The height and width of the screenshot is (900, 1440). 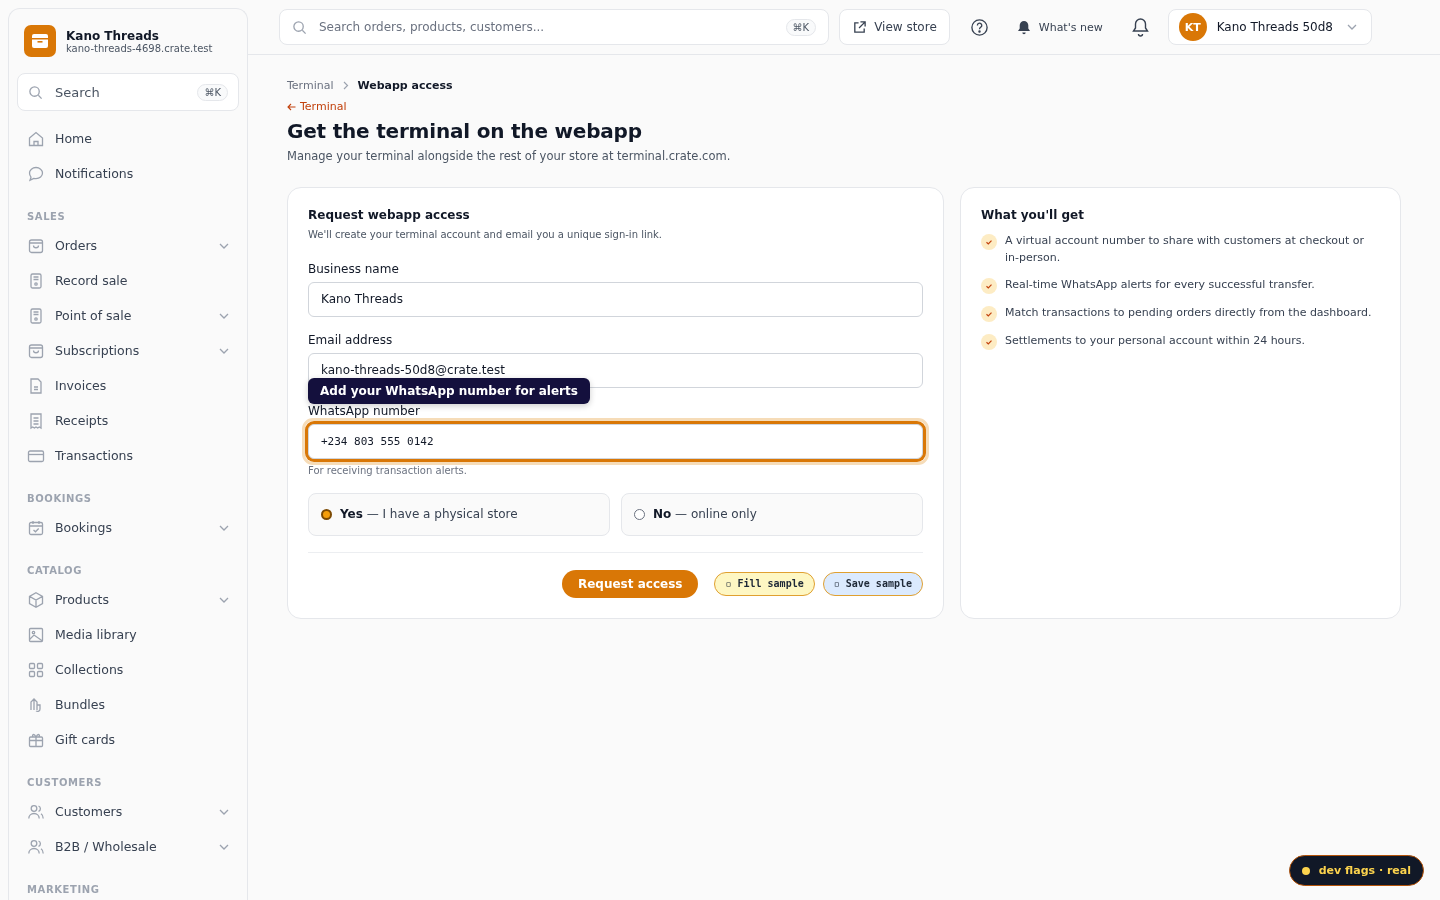 I want to click on image-icon, so click(x=36, y=634).